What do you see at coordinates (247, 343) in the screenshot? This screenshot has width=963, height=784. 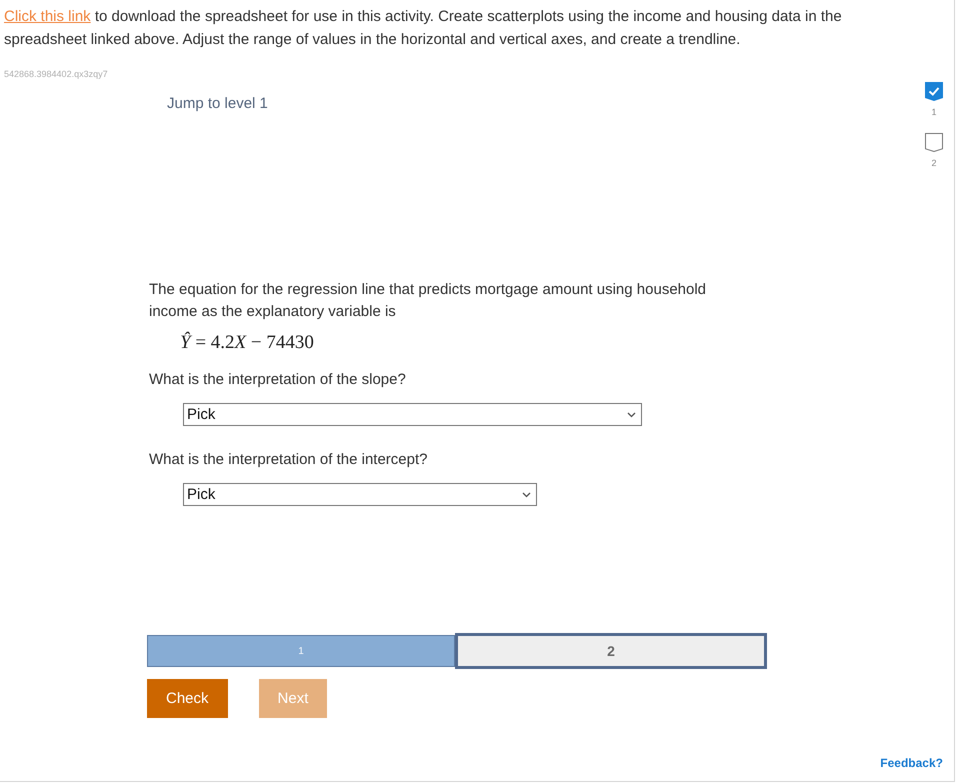 I see `regression-equation: Ŷ = 4.2X − 74430` at bounding box center [247, 343].